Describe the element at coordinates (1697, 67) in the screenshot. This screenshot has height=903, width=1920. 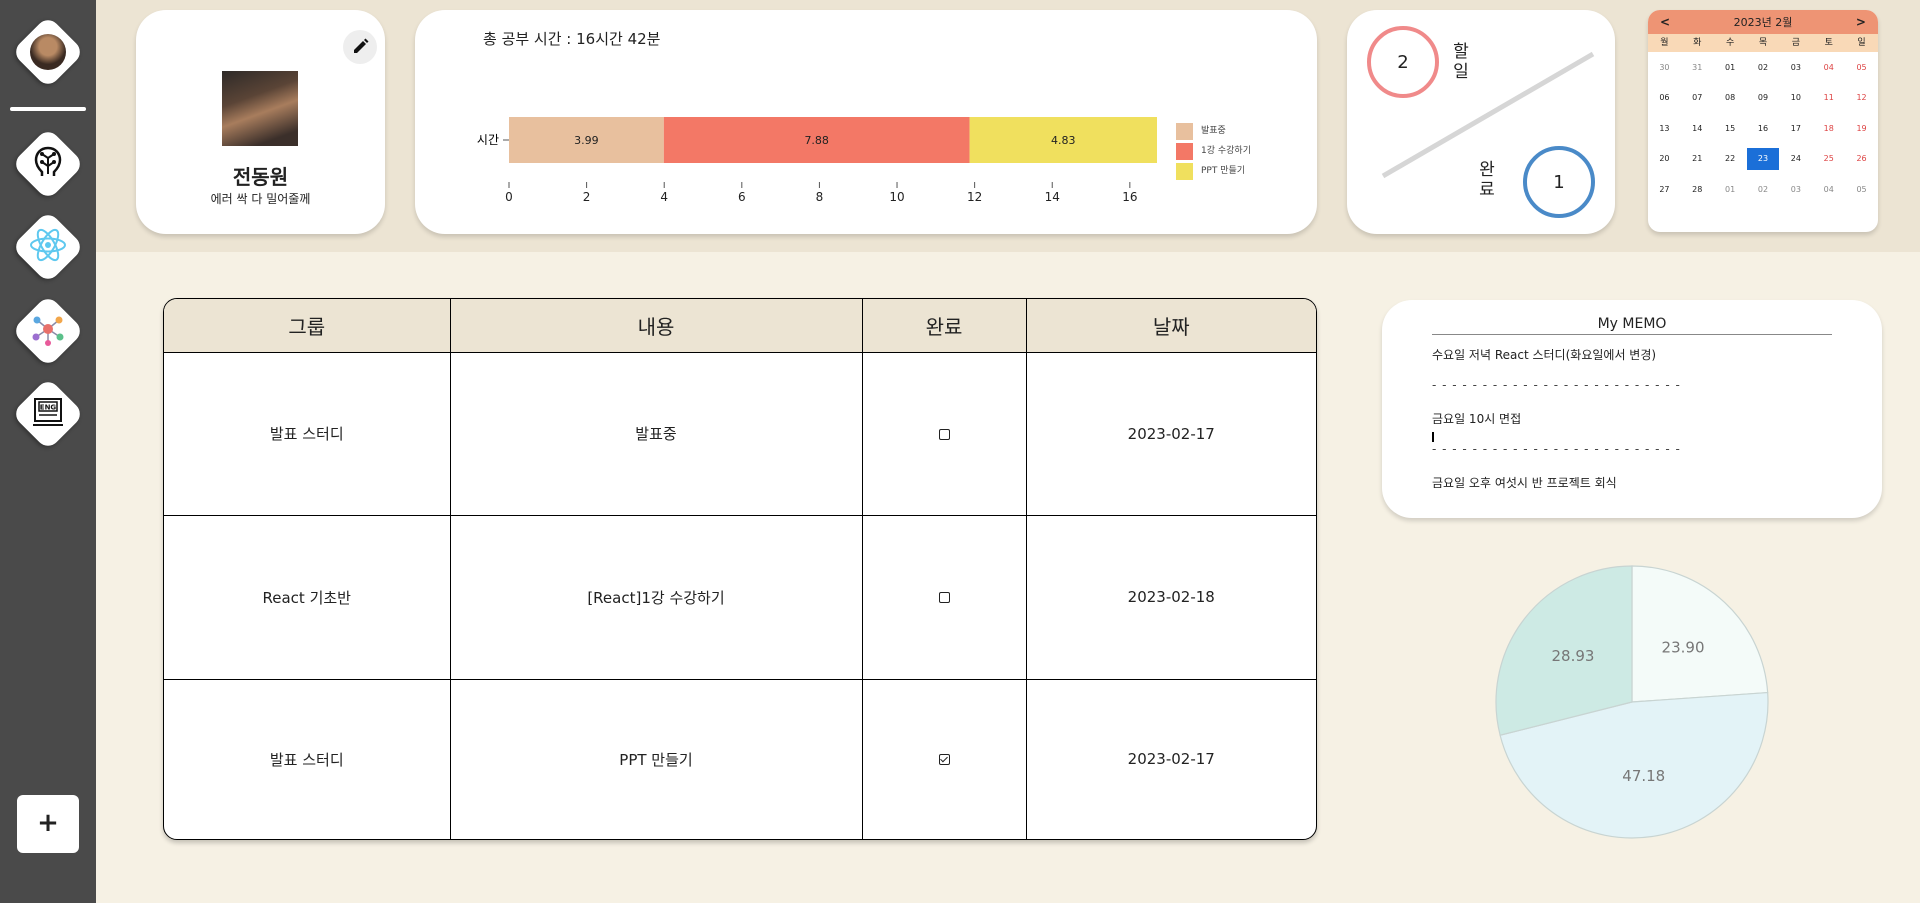
I see `calendar-day: 31` at that location.